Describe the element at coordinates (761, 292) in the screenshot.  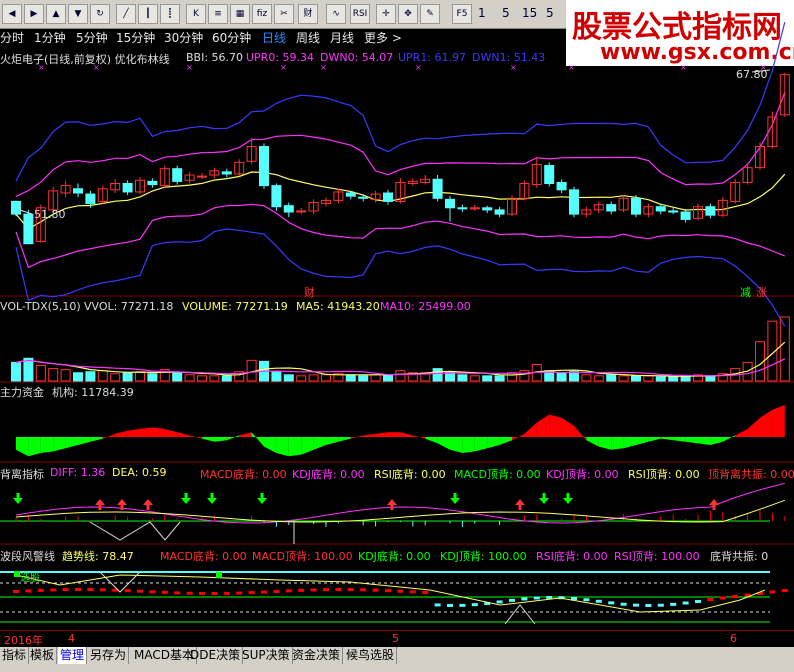
I see `event-zhang-label: 涨` at that location.